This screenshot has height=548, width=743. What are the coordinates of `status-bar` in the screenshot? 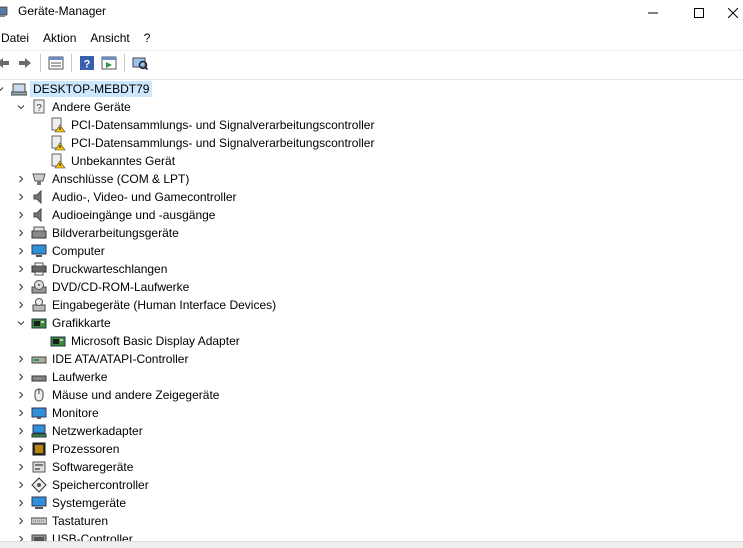 It's located at (371, 544).